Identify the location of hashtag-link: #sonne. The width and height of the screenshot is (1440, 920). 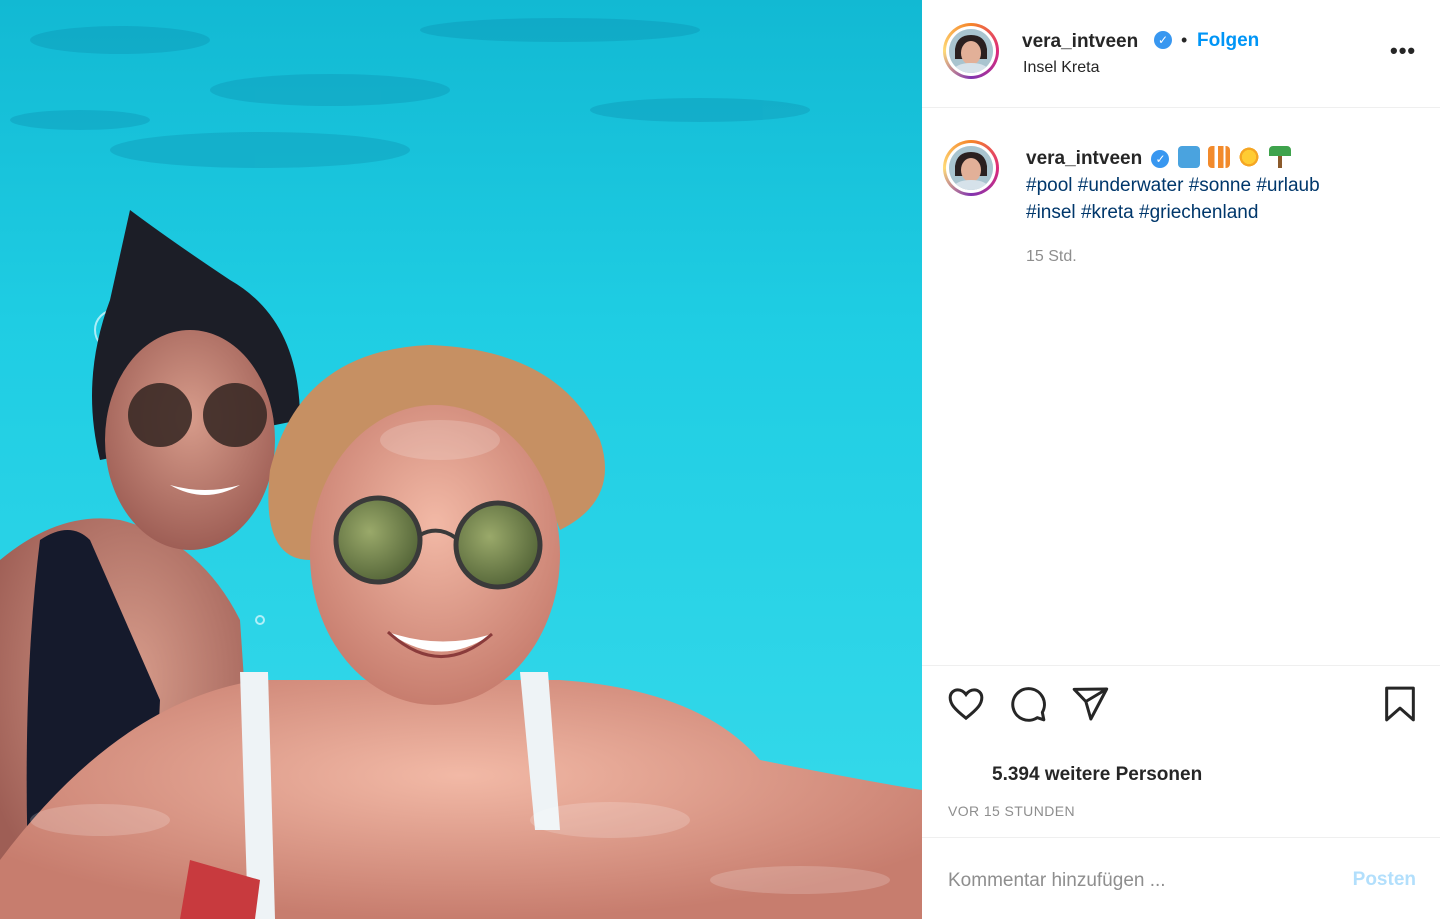
(1220, 185).